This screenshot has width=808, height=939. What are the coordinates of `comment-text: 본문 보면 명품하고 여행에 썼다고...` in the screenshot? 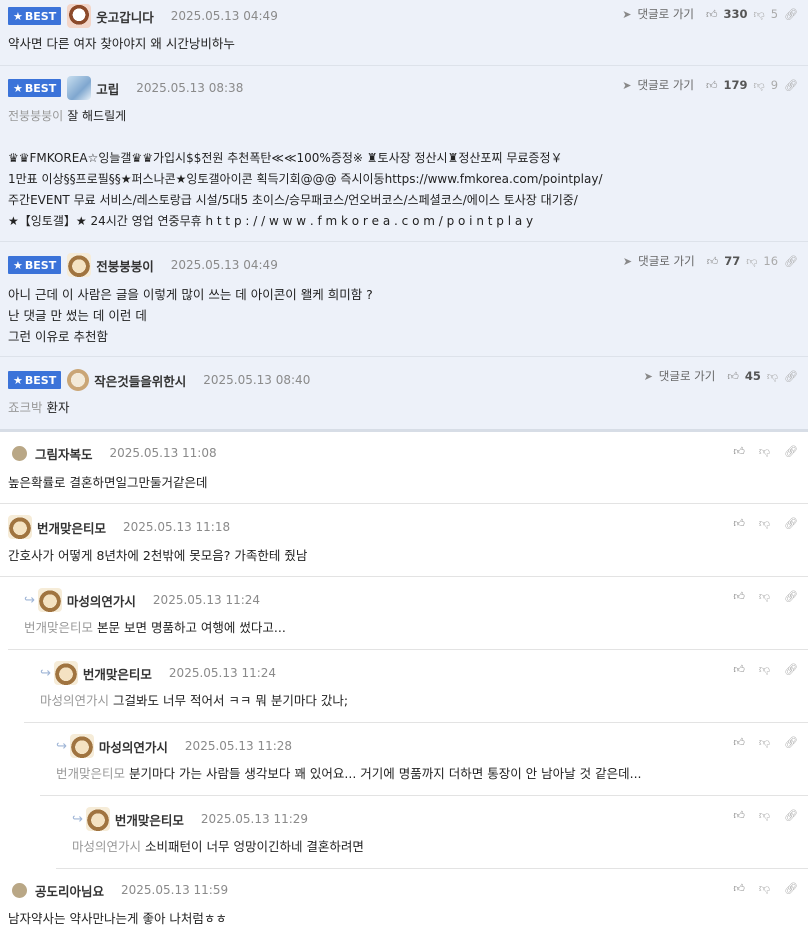 It's located at (191, 627).